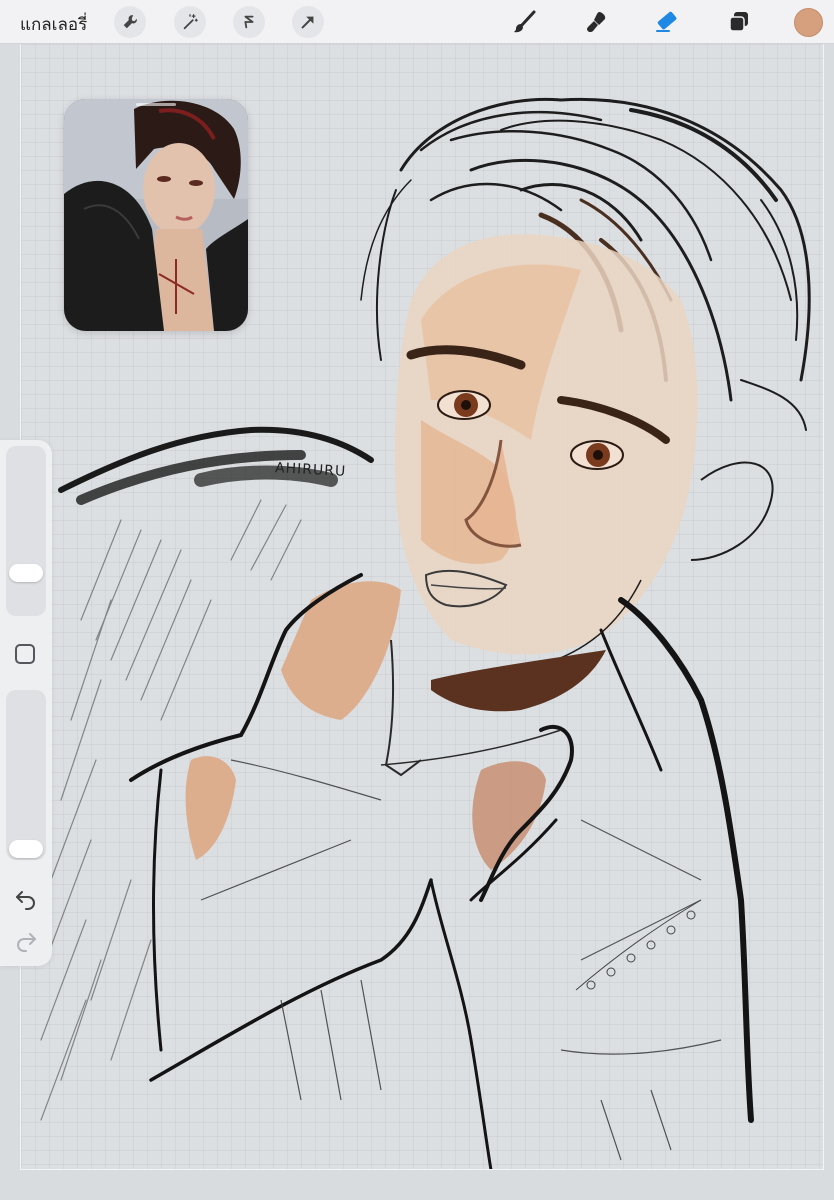 The image size is (834, 1200). I want to click on reference-drag-handle, so click(156, 104).